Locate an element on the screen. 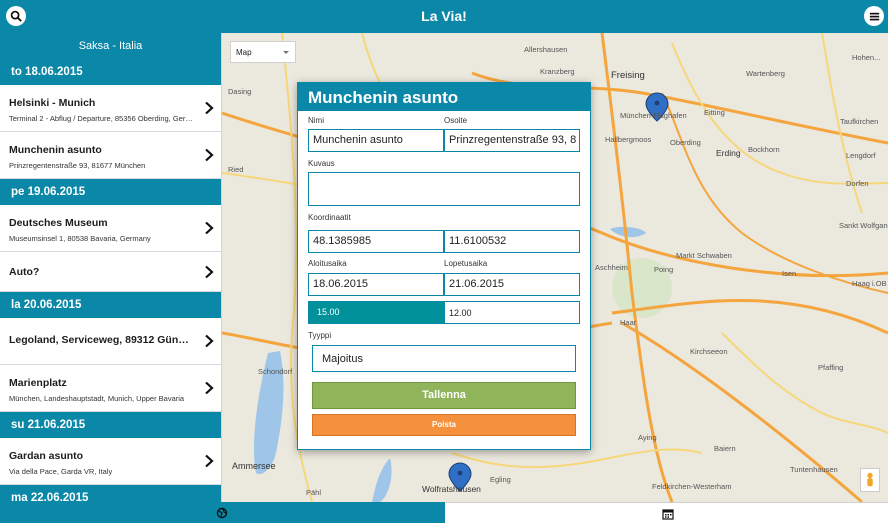 This screenshot has width=888, height=523. map-label: Haar is located at coordinates (628, 322).